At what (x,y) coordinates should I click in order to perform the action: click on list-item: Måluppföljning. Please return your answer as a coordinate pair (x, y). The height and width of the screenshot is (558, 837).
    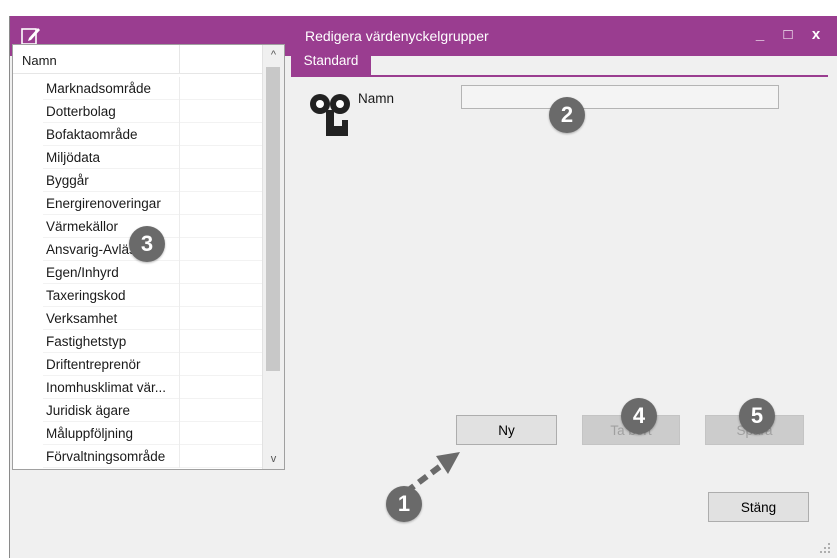
    Looking at the image, I should click on (138, 433).